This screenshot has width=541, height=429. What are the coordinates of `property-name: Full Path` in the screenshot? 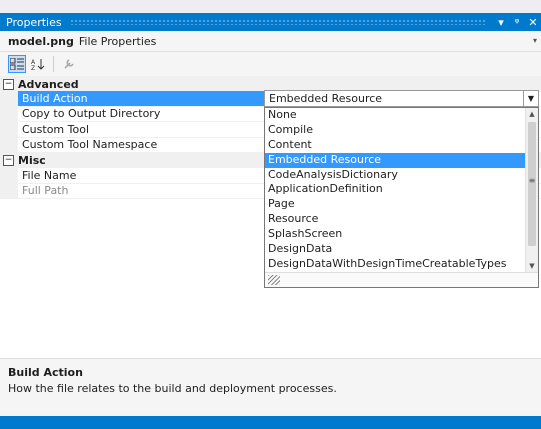 It's located at (141, 191).